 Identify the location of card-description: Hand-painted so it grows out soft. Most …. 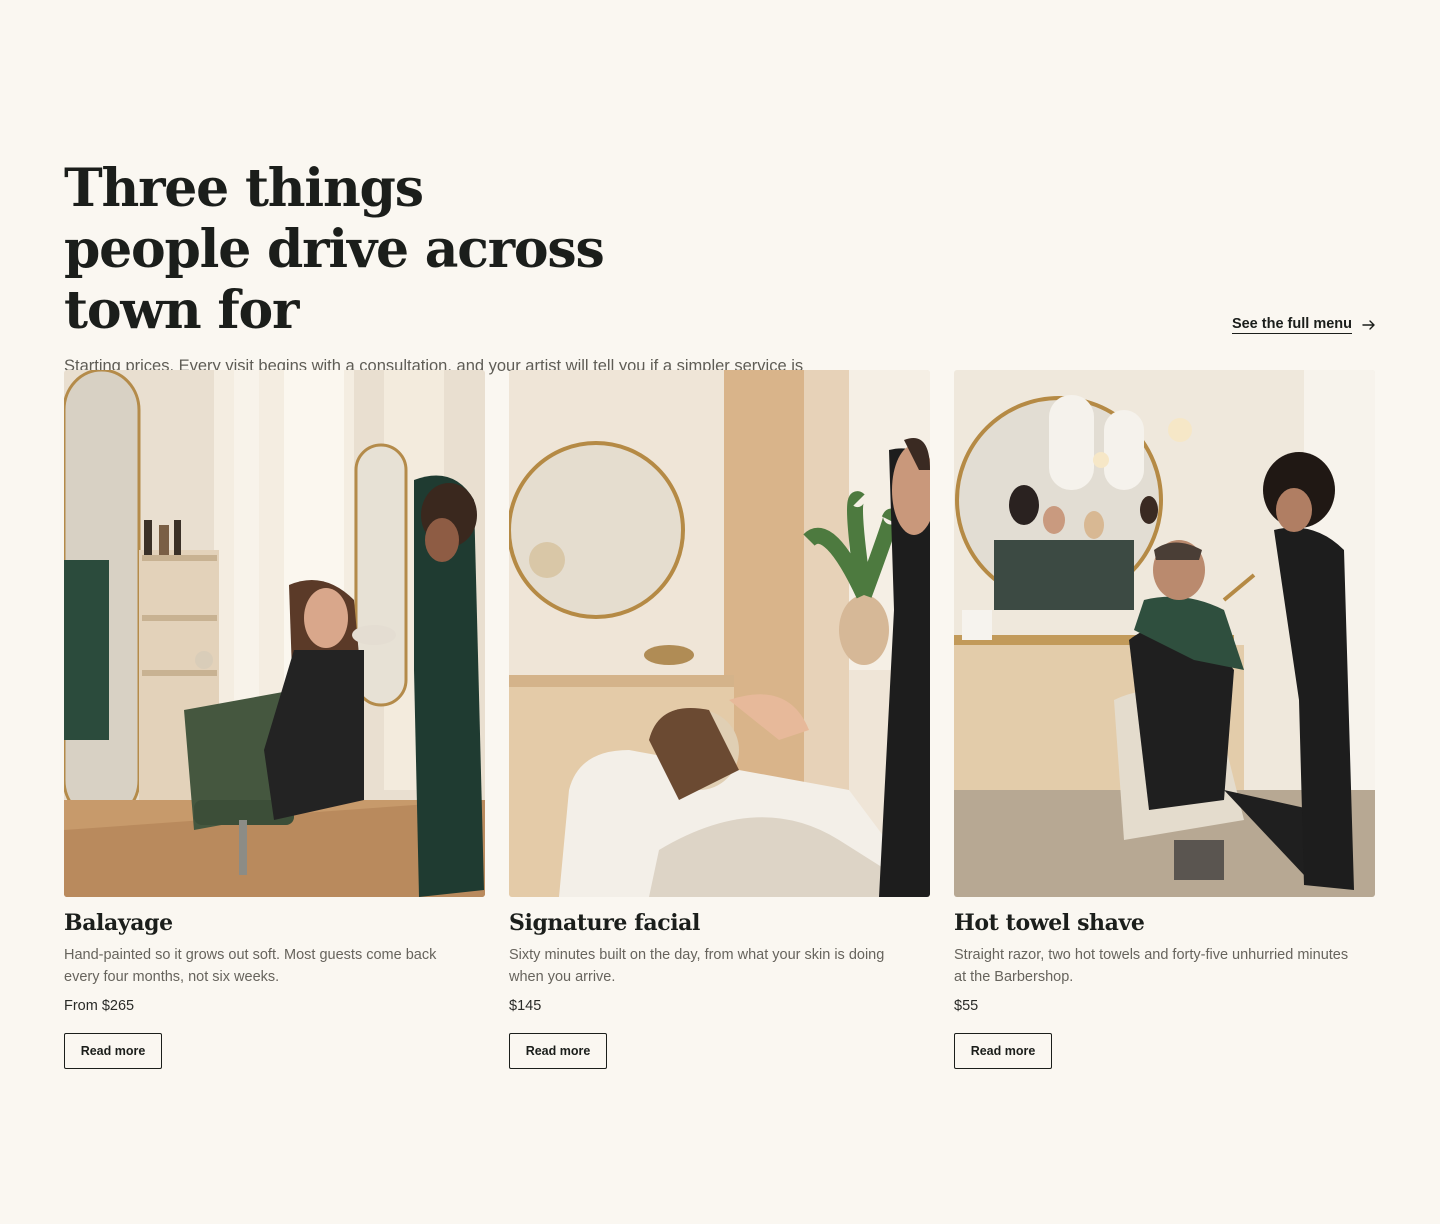
(250, 966).